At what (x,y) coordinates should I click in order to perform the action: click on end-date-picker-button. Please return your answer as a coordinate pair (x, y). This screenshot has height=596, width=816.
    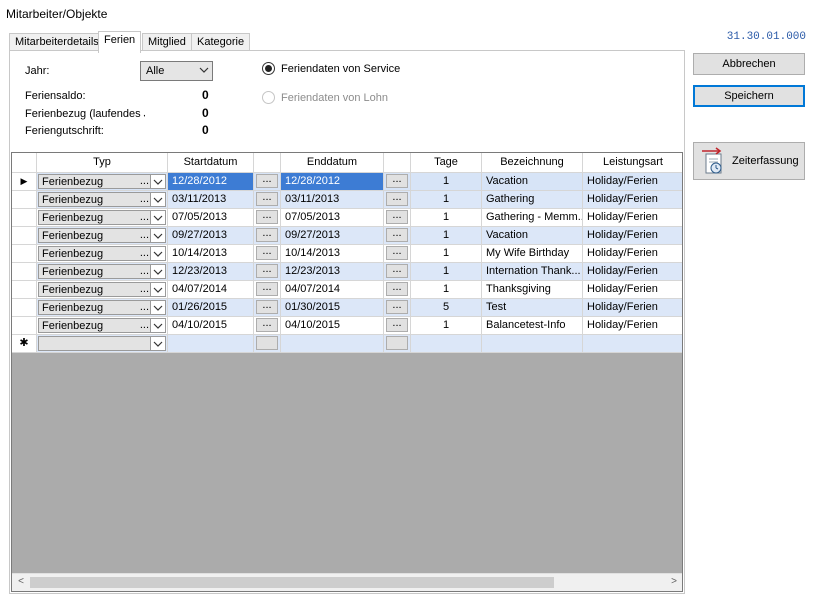
    Looking at the image, I should click on (397, 343).